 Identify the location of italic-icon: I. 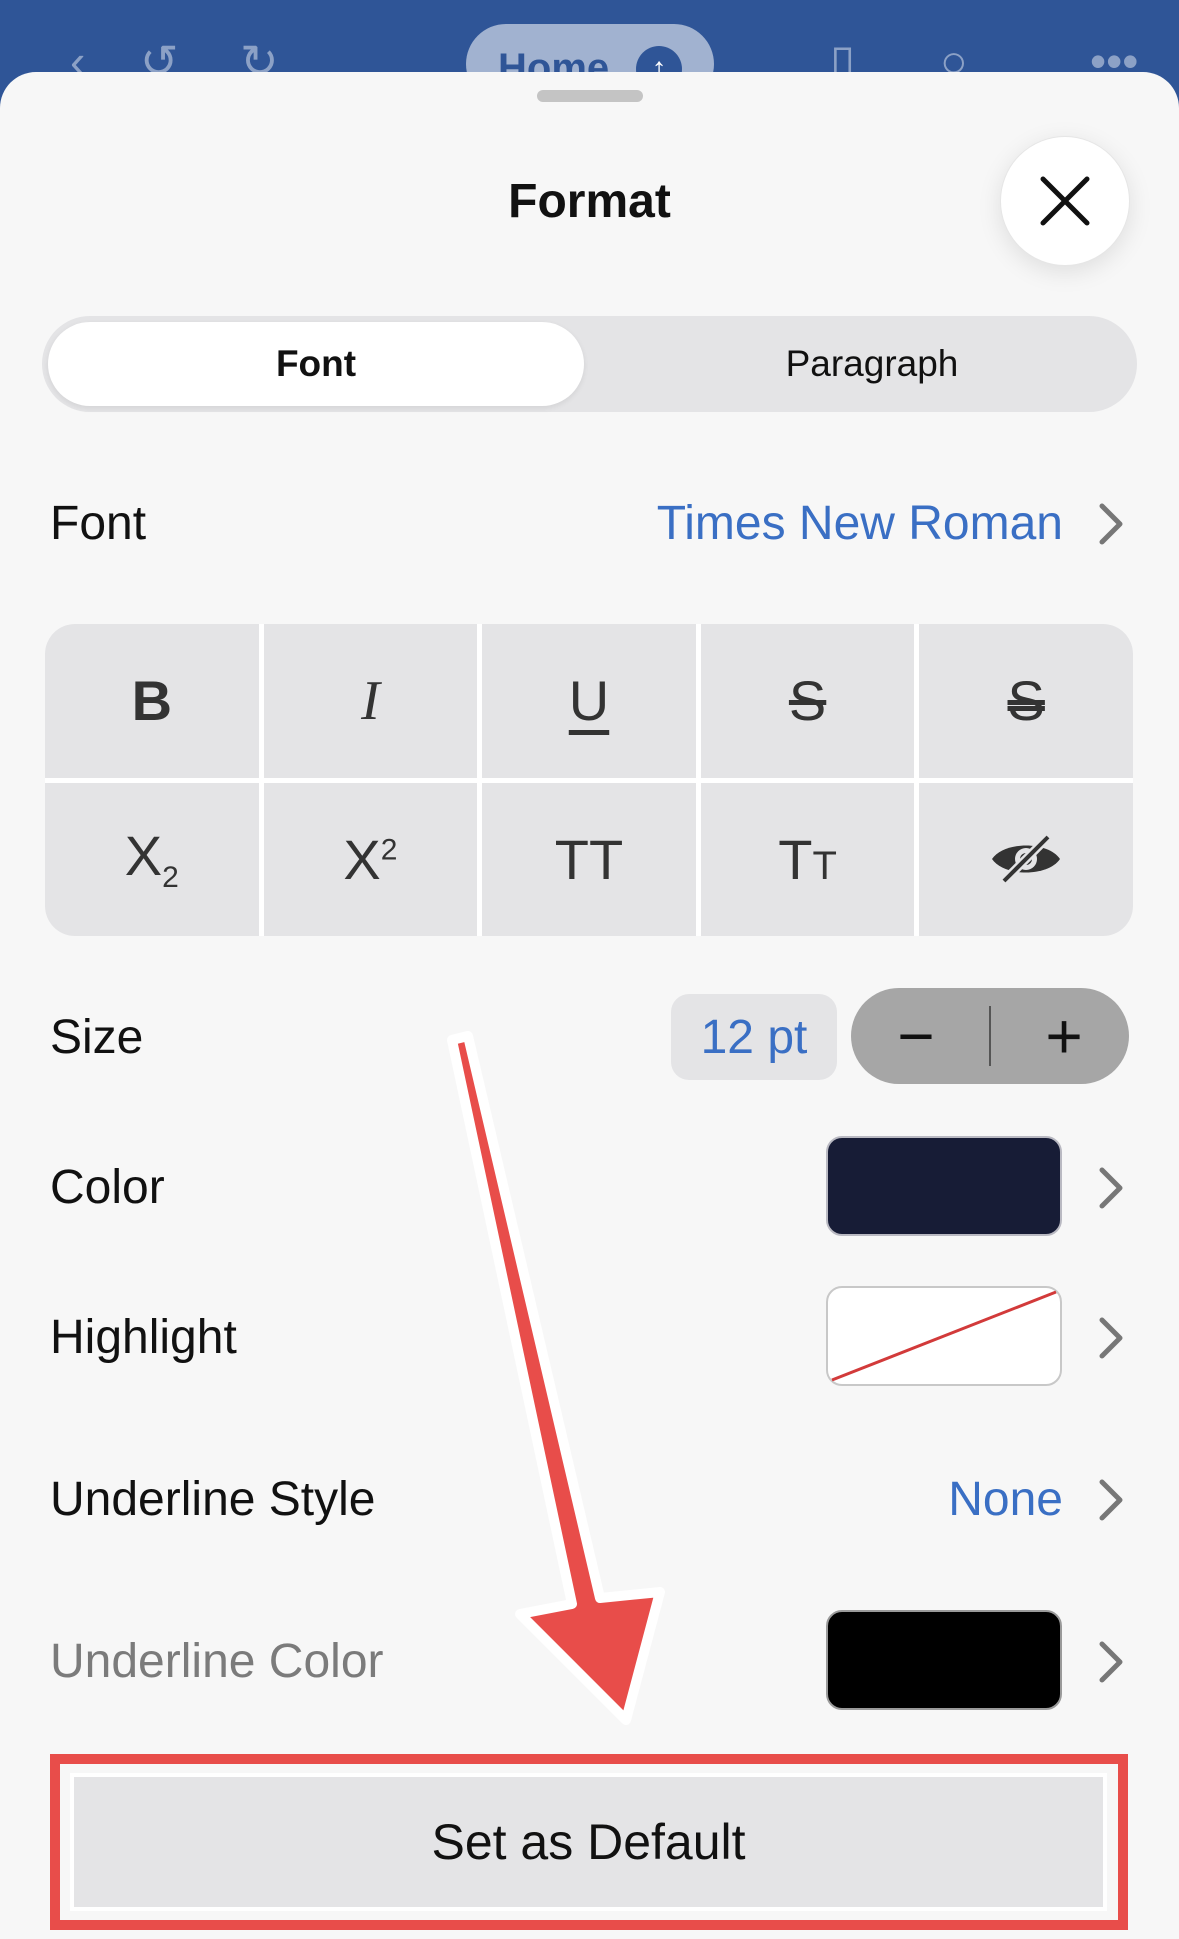
(370, 700).